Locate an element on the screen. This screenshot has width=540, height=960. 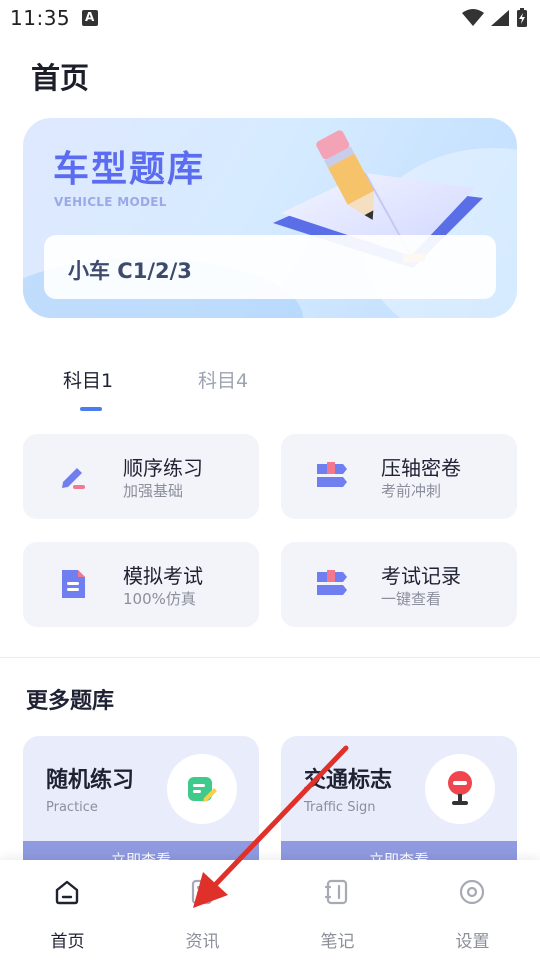
notification-icon is located at coordinates (90, 18).